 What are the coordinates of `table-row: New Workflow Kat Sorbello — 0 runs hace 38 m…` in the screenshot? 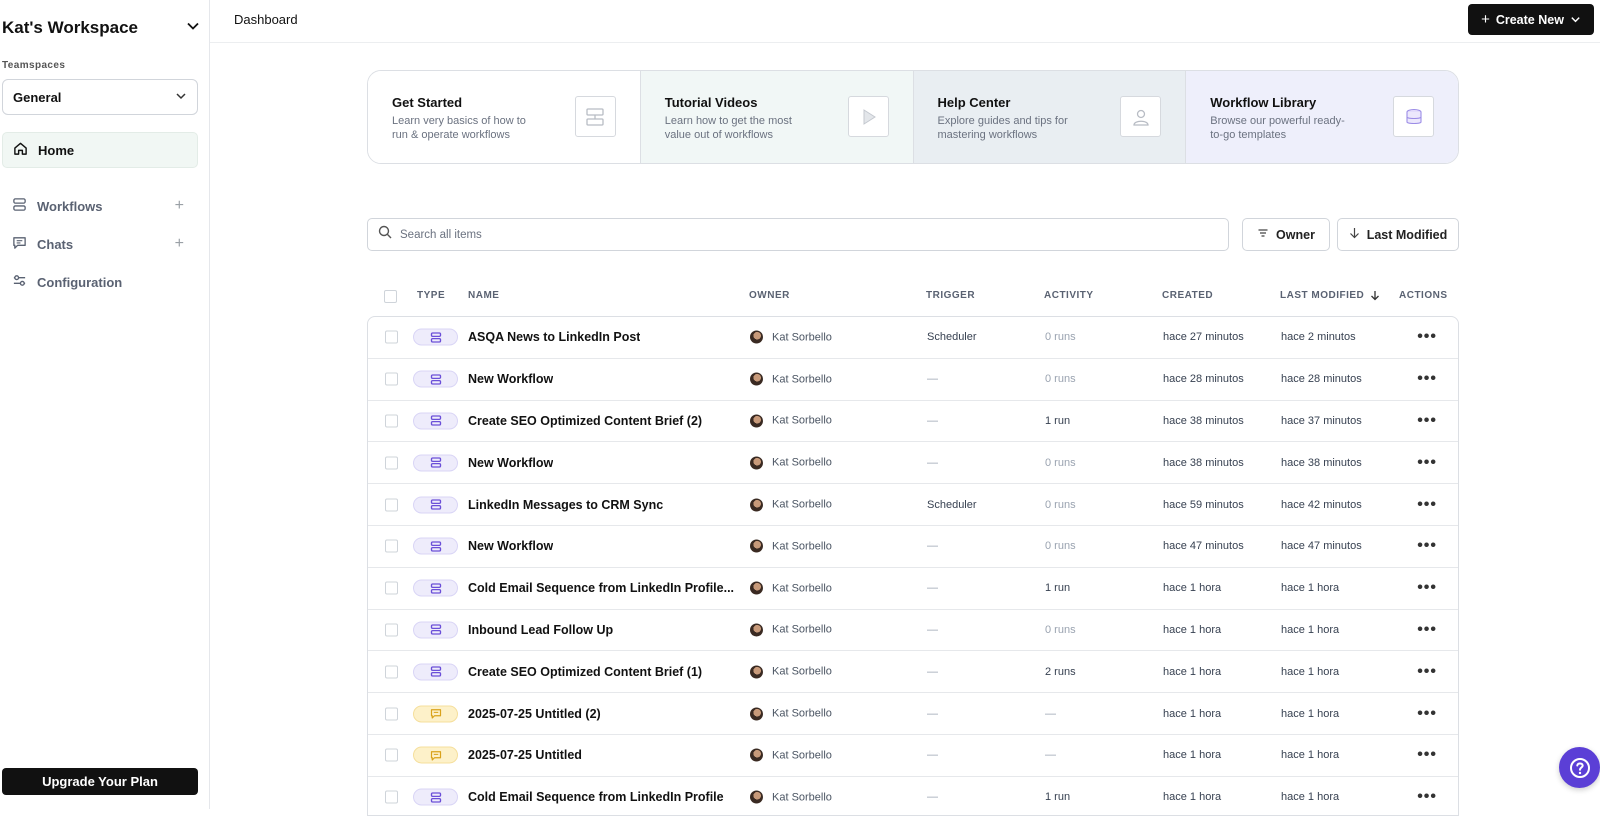 It's located at (913, 463).